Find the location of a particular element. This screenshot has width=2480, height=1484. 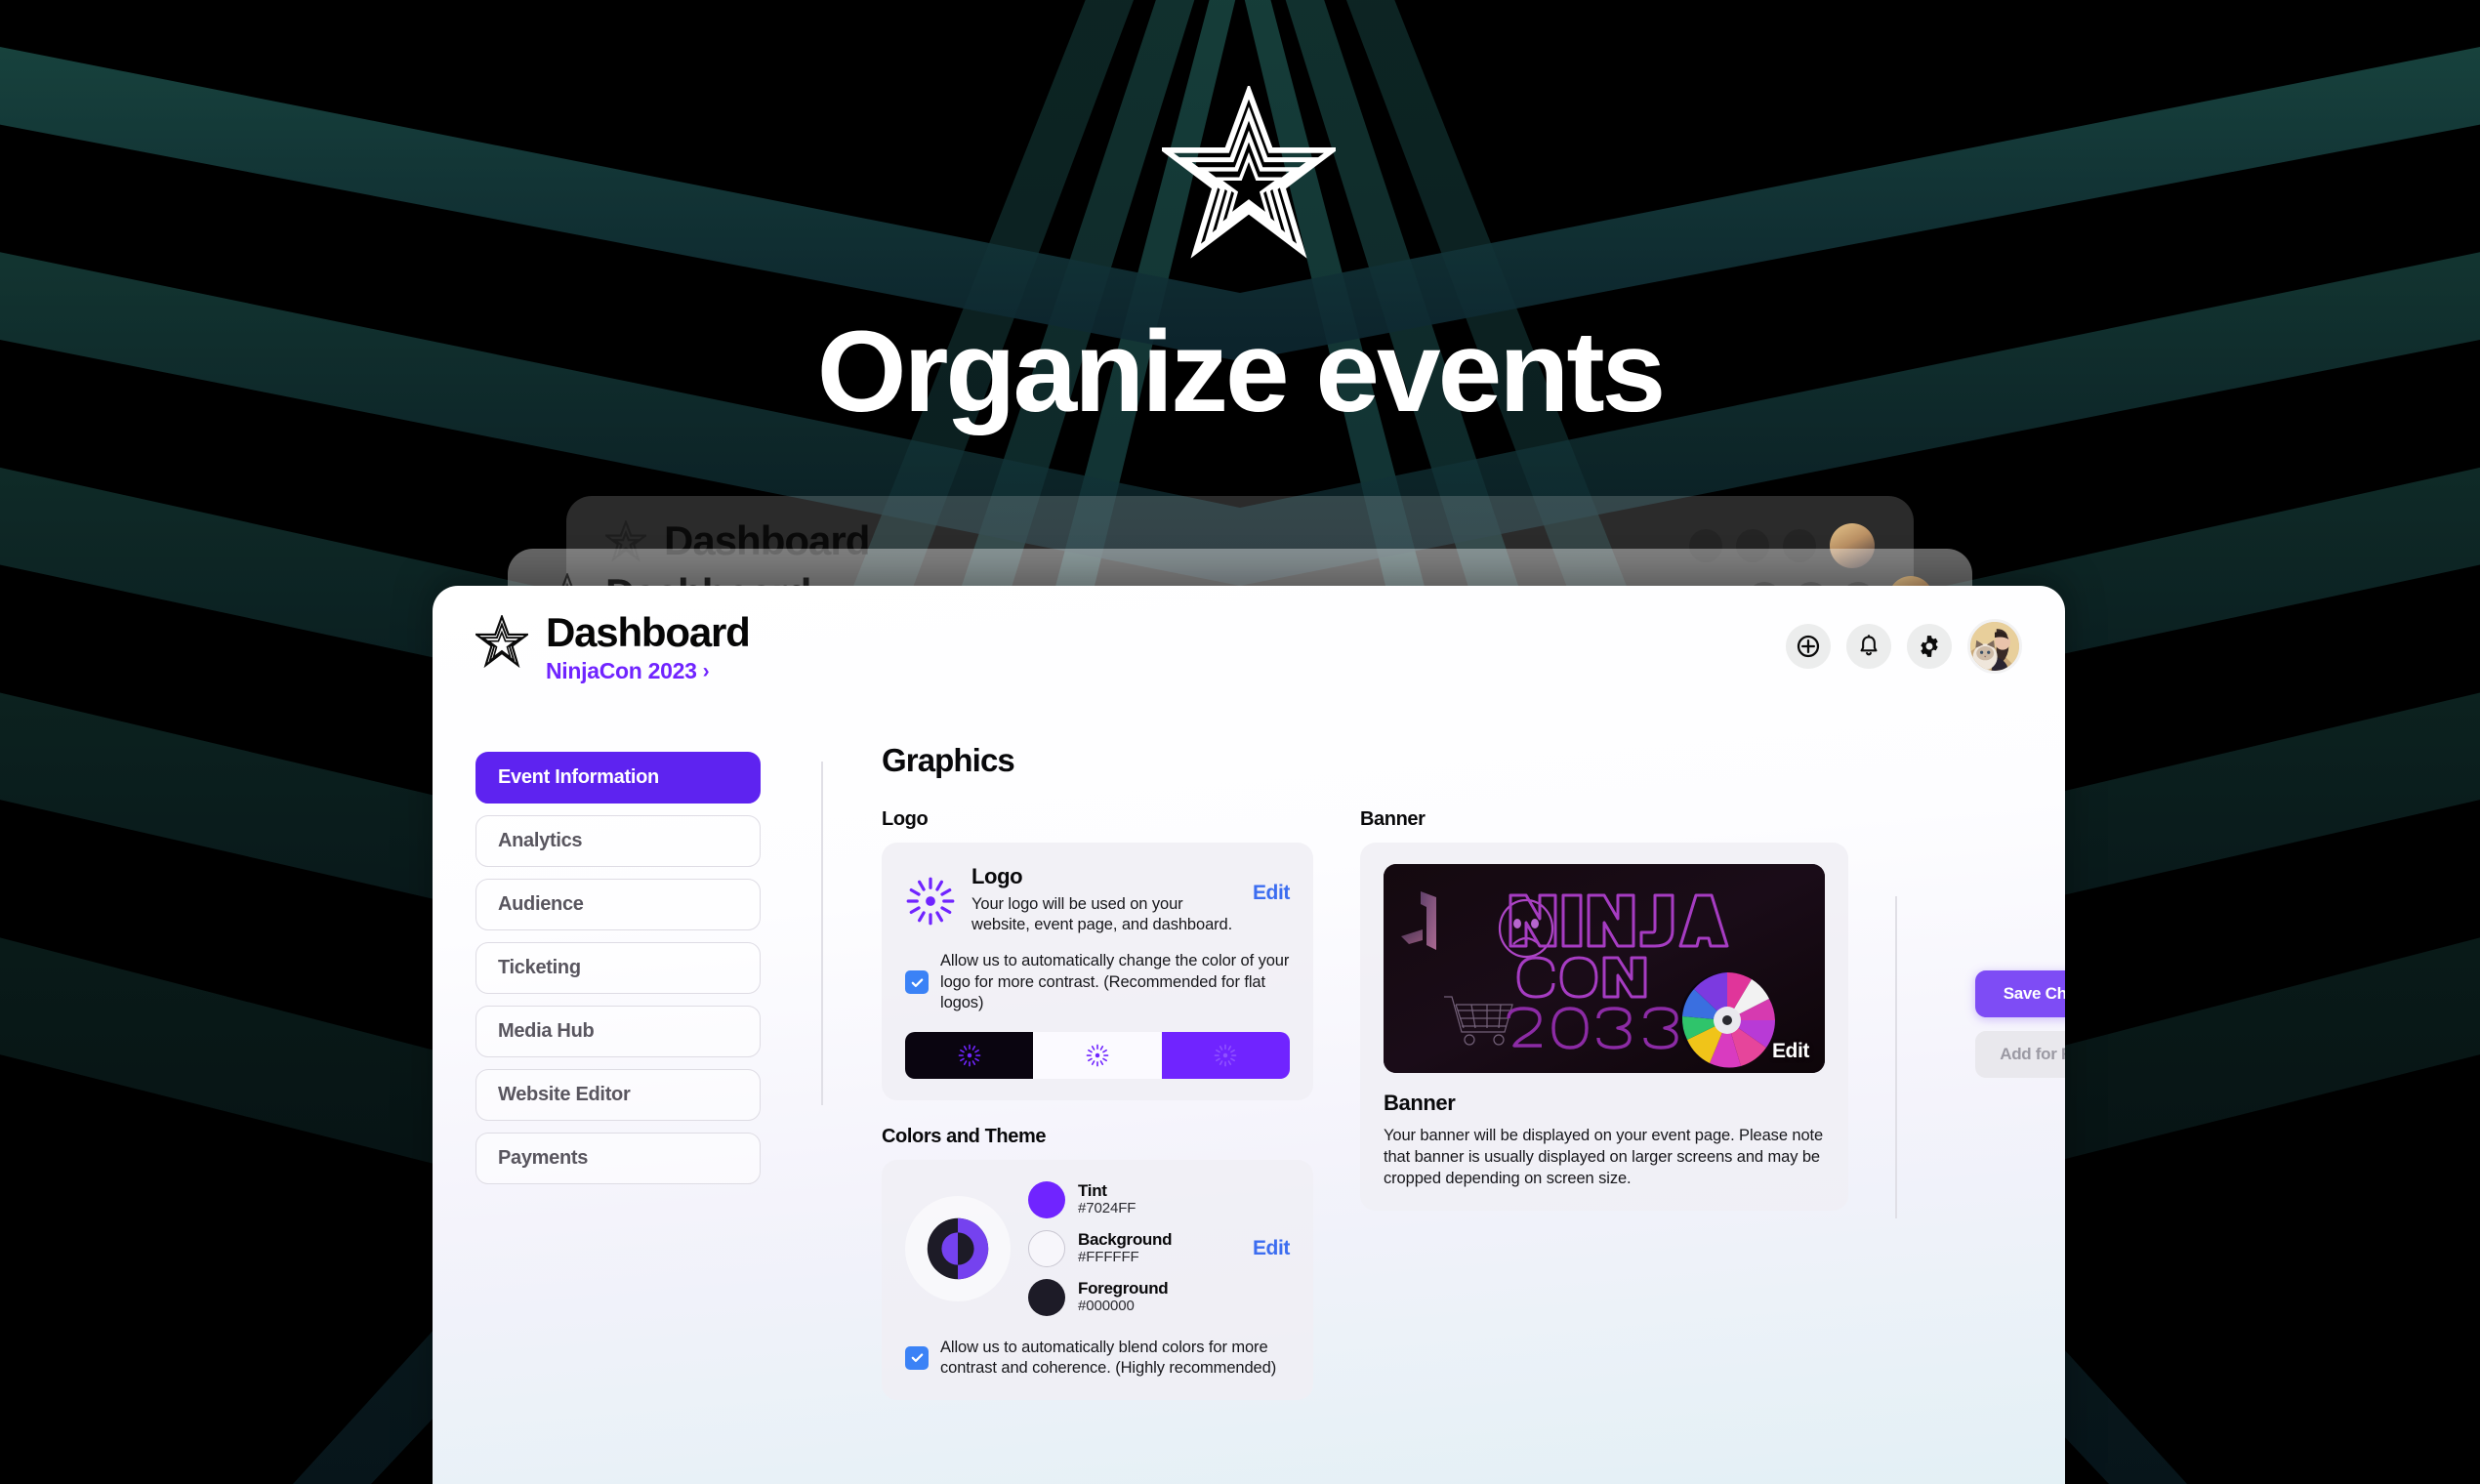

header-text-block: Dashboard NinjaCon 2023 › is located at coordinates (648, 647).